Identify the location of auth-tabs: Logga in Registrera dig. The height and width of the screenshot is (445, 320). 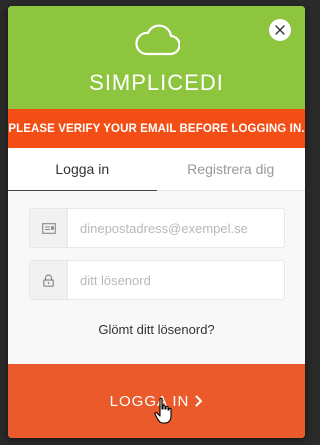
(156, 169).